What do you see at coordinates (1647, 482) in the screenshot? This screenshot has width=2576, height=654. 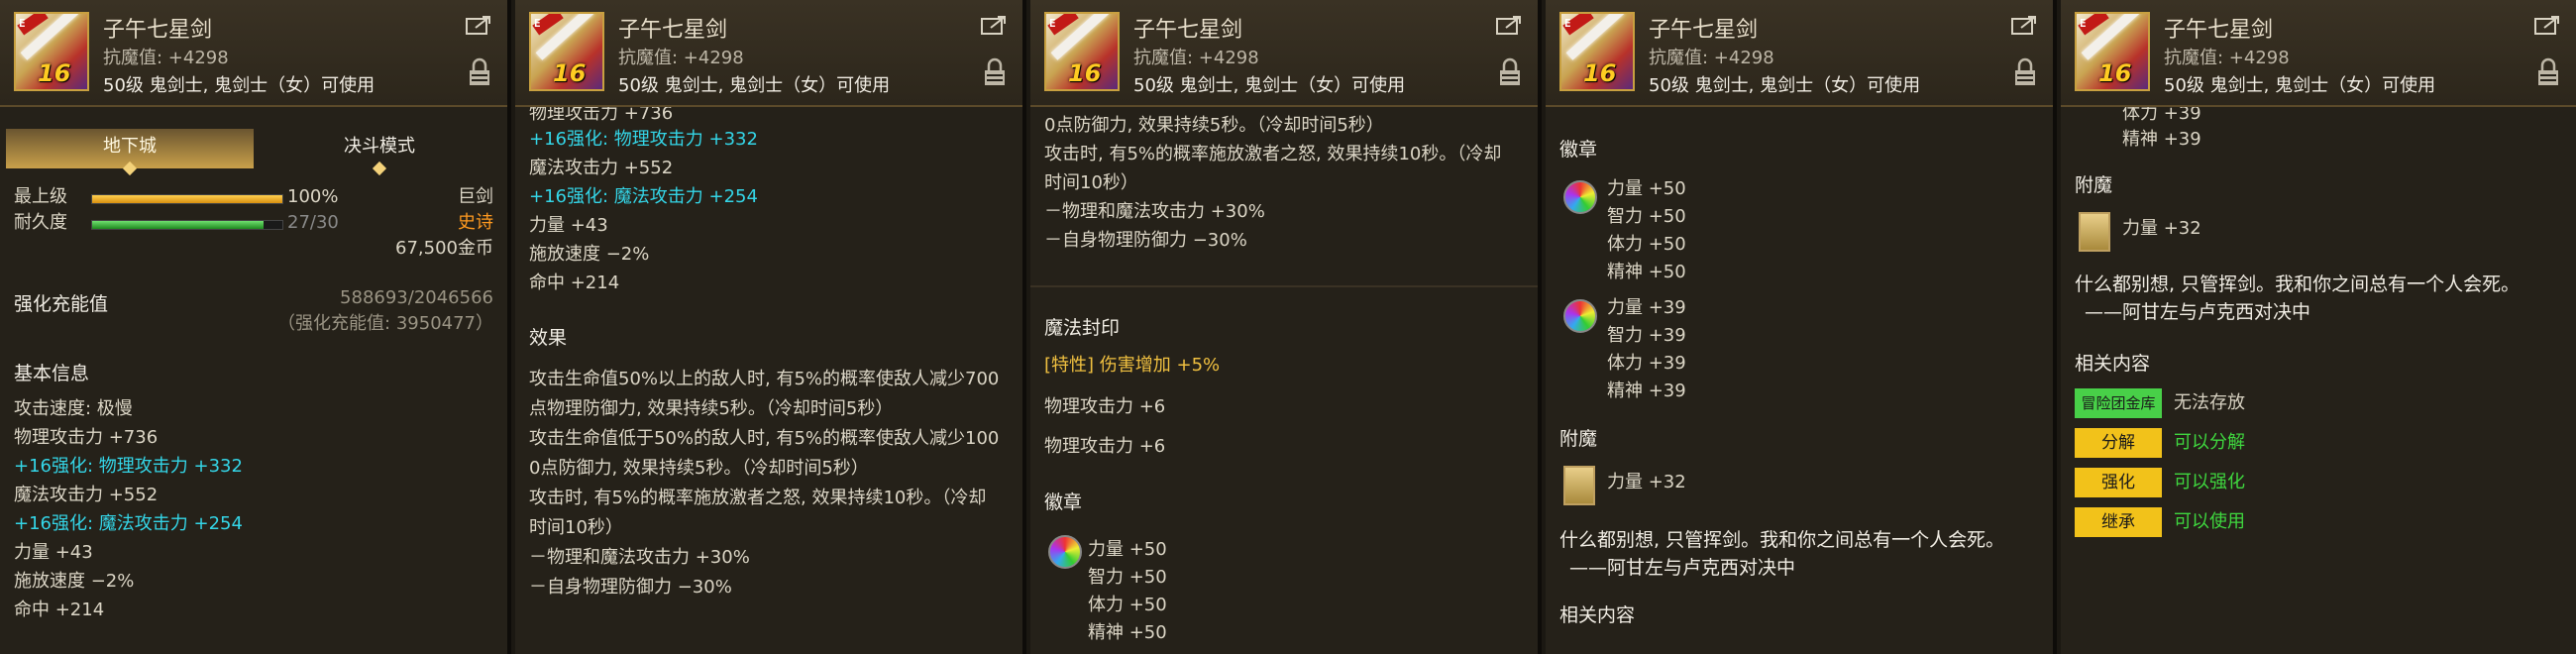 I see `enchant-stat: 力量 +32` at bounding box center [1647, 482].